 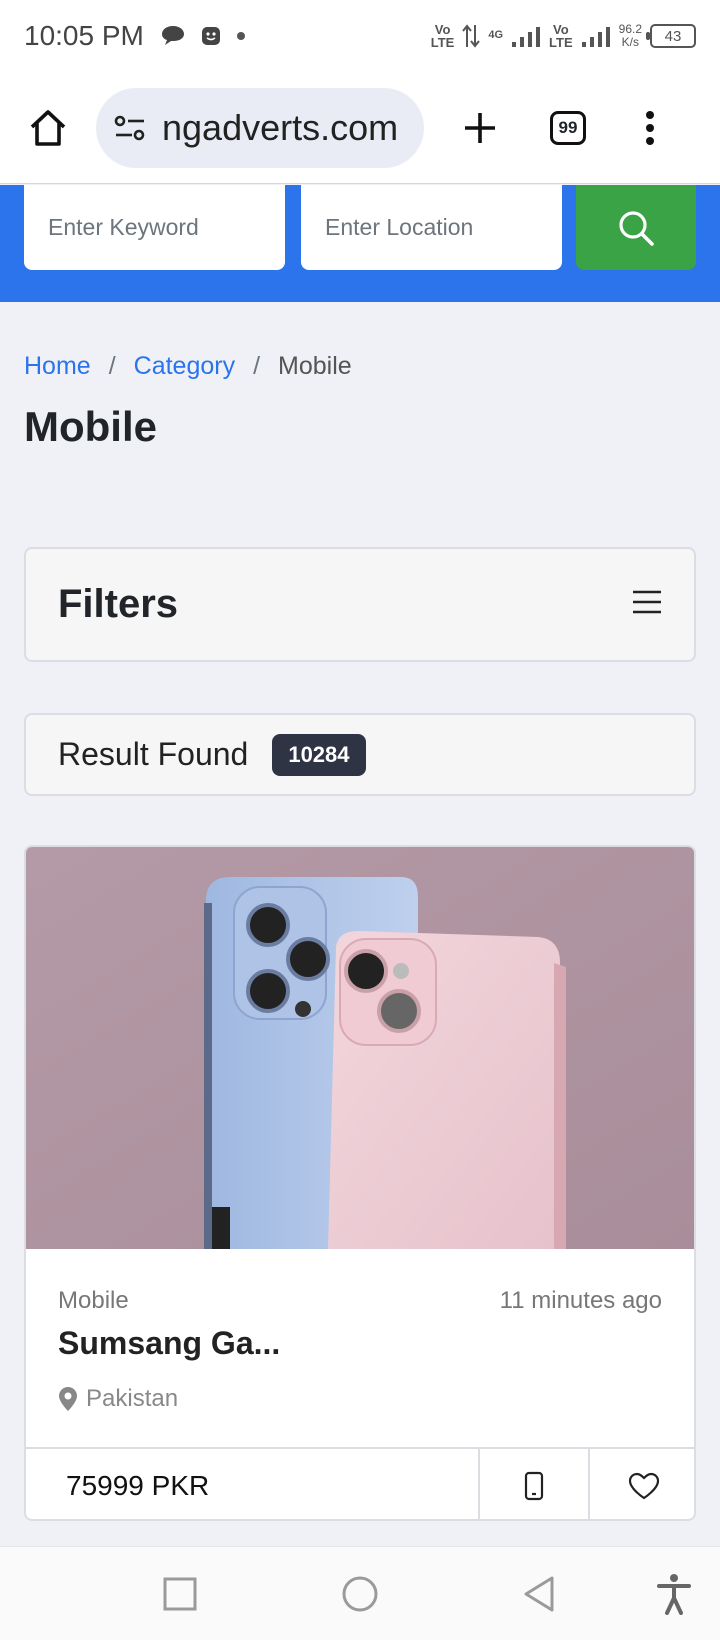 I want to click on status-bar: 10:05 PM Vo LTE 4G Vo LTE 96.2 K/s 43, so click(x=360, y=36).